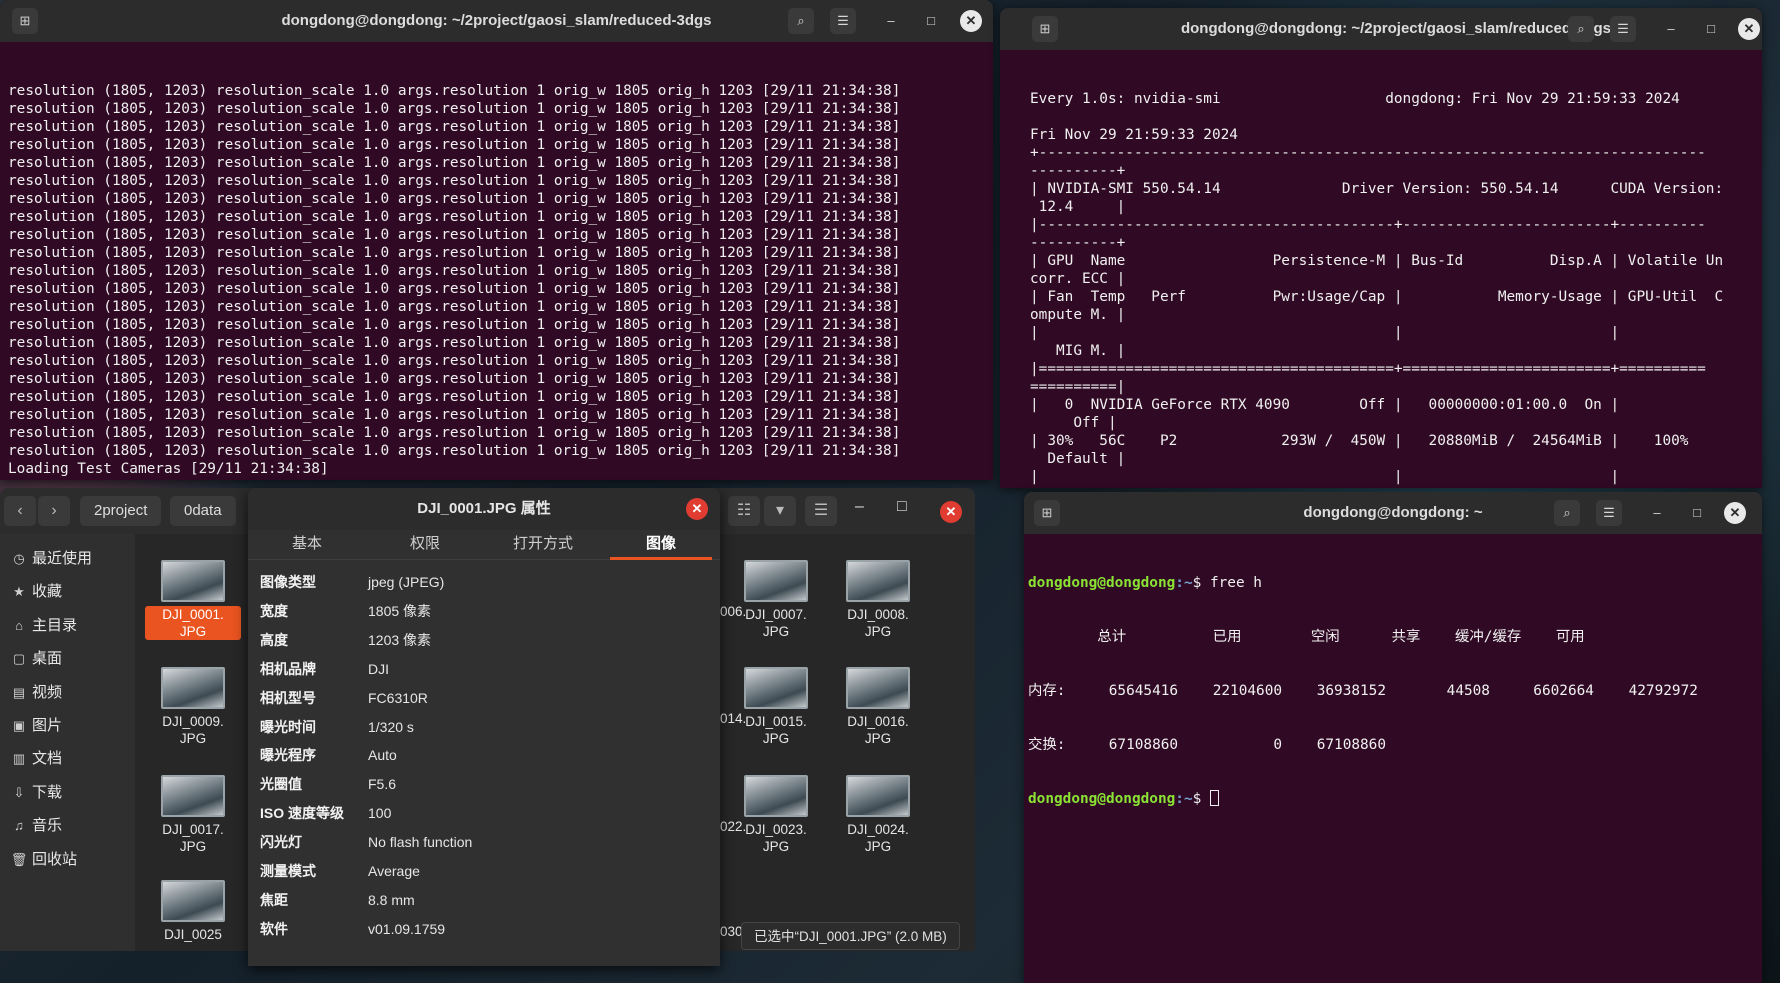 The image size is (1780, 983). Describe the element at coordinates (203, 511) in the screenshot. I see `breadcrumb-0data: 0data` at that location.